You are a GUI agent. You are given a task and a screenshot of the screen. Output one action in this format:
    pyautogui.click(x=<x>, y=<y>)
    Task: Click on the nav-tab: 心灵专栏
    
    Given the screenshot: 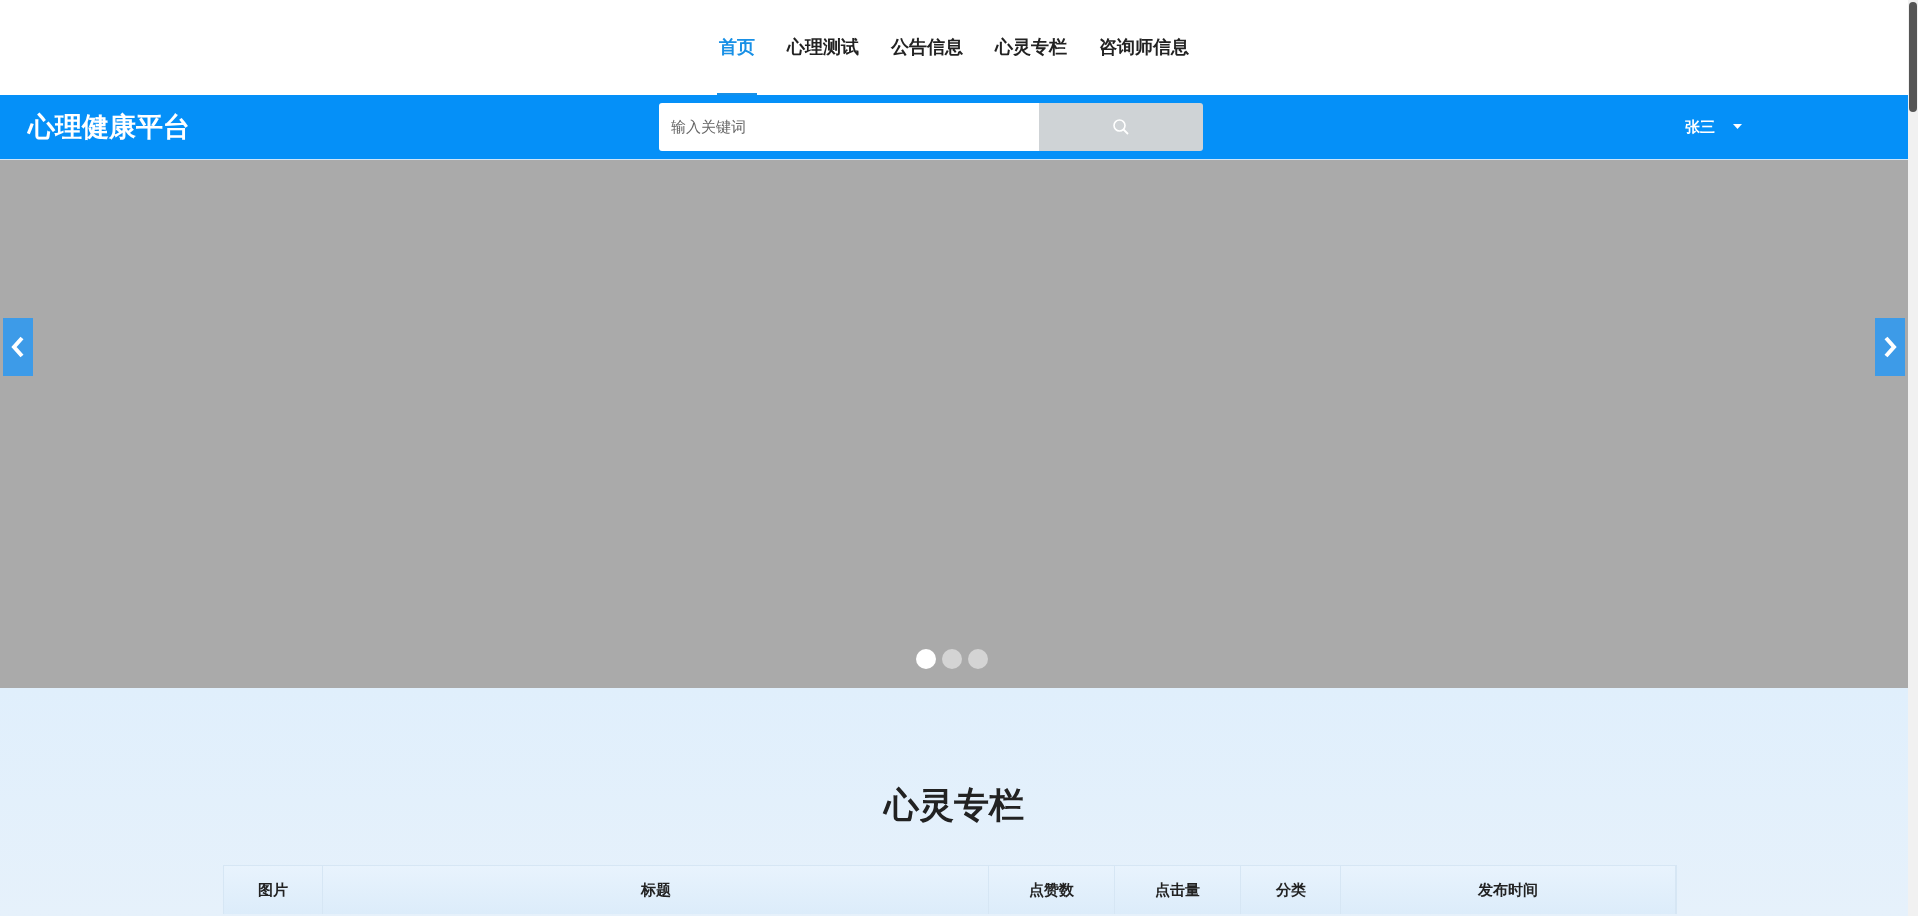 What is the action you would take?
    pyautogui.click(x=1031, y=47)
    